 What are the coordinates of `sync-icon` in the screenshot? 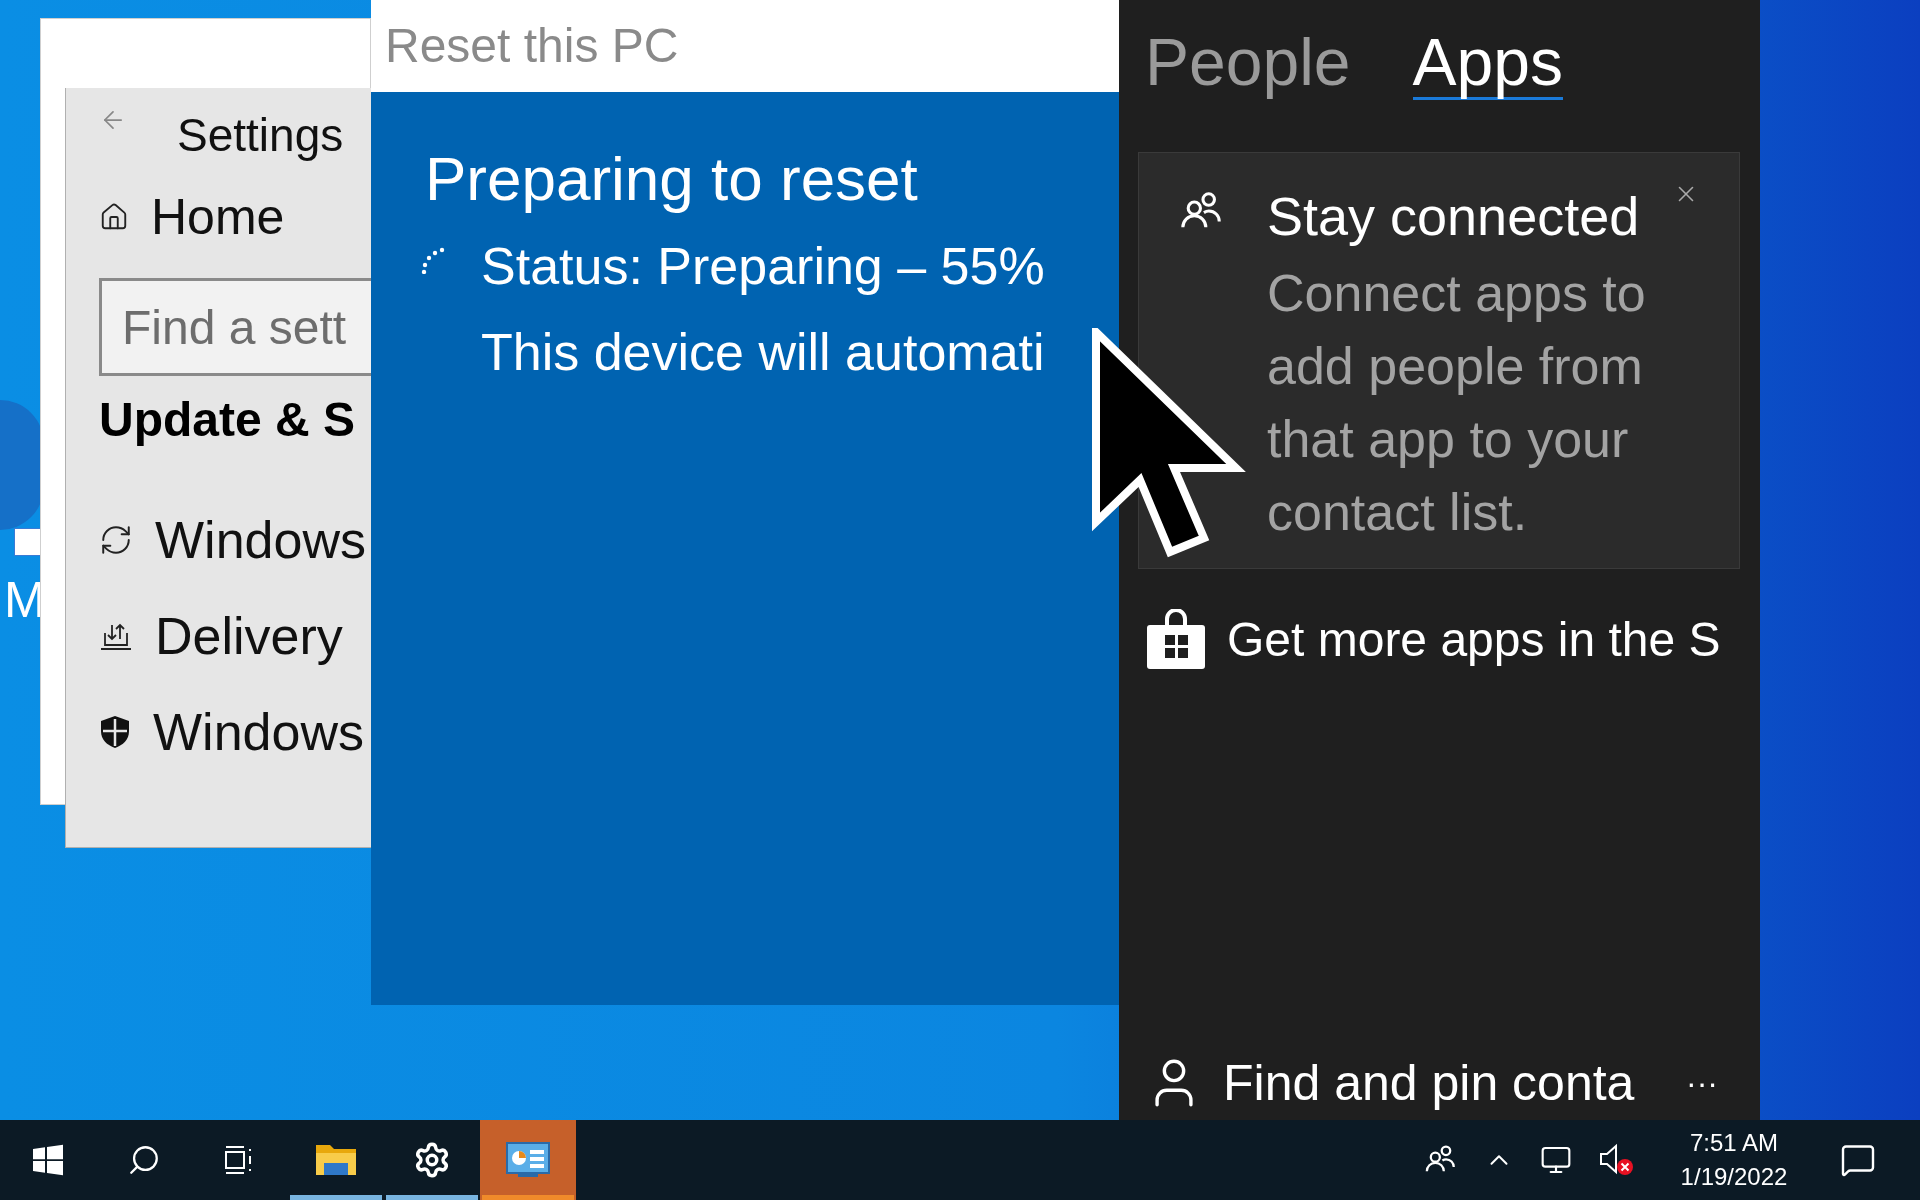 It's located at (116, 540).